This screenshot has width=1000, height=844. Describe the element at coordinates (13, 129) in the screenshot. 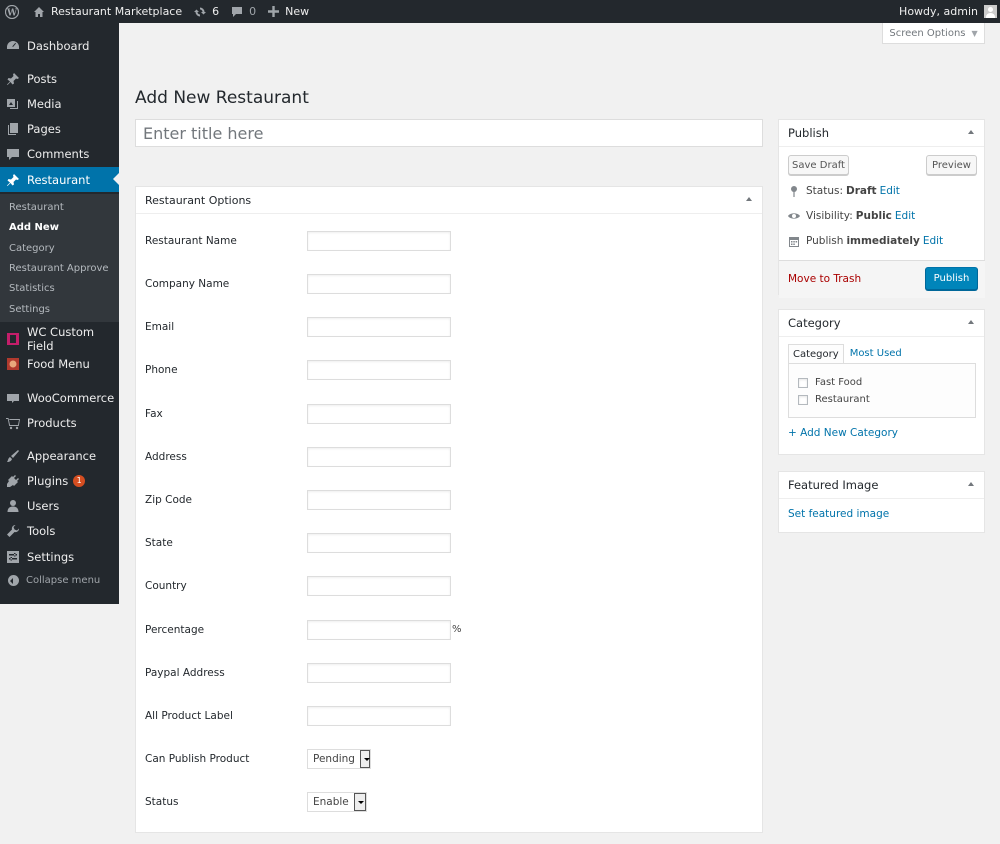

I see `pages-icon` at that location.